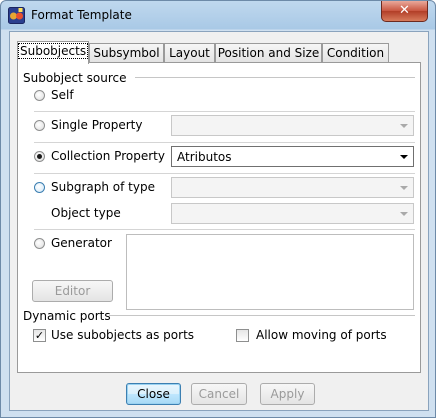 This screenshot has width=436, height=418. I want to click on window-title: Format Template, so click(81, 15).